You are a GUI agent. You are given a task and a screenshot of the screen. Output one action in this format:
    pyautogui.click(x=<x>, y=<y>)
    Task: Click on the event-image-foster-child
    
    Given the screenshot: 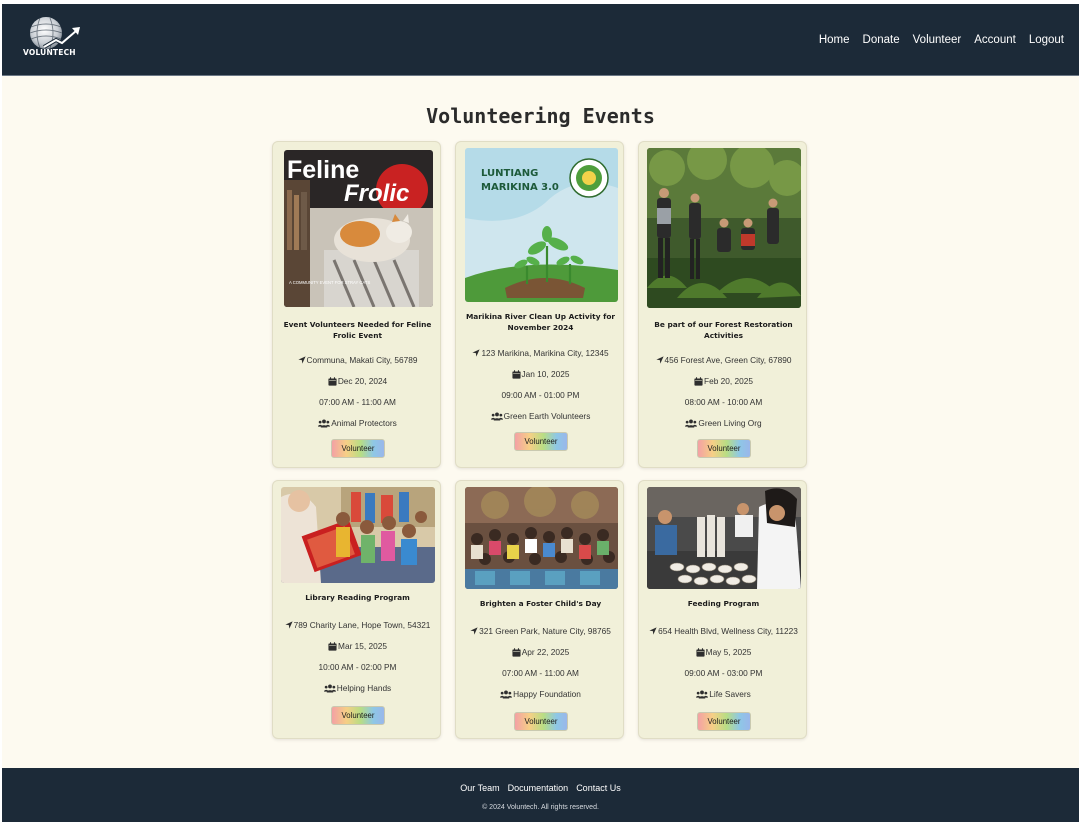 What is the action you would take?
    pyautogui.click(x=541, y=538)
    